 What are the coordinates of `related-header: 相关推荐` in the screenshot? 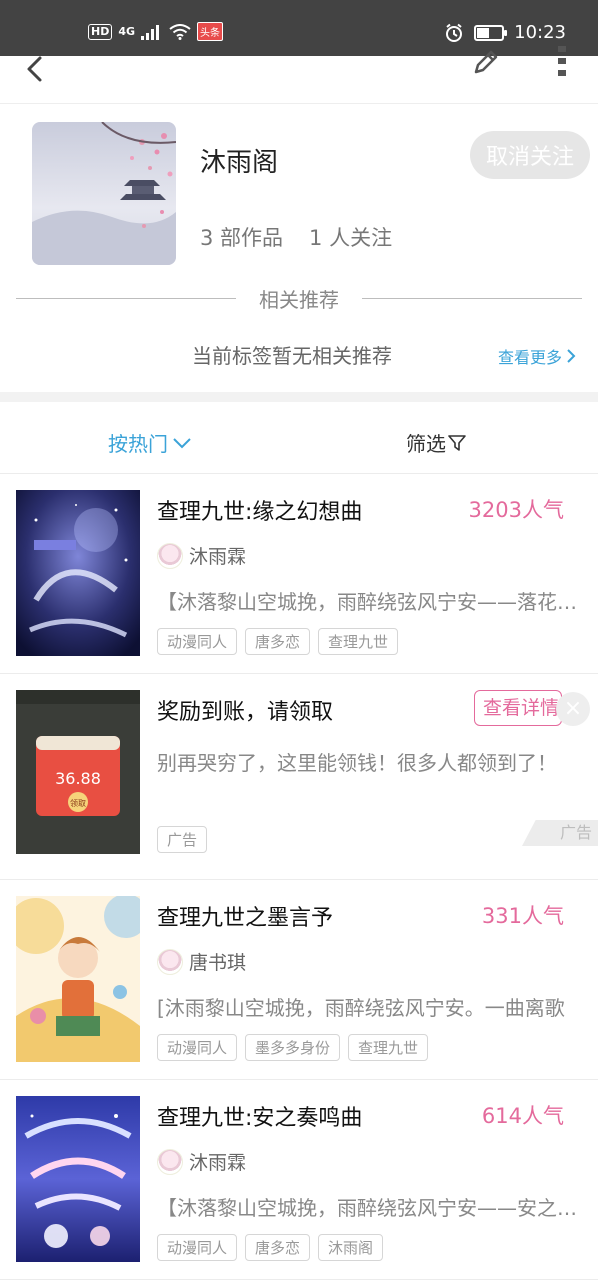 It's located at (299, 298).